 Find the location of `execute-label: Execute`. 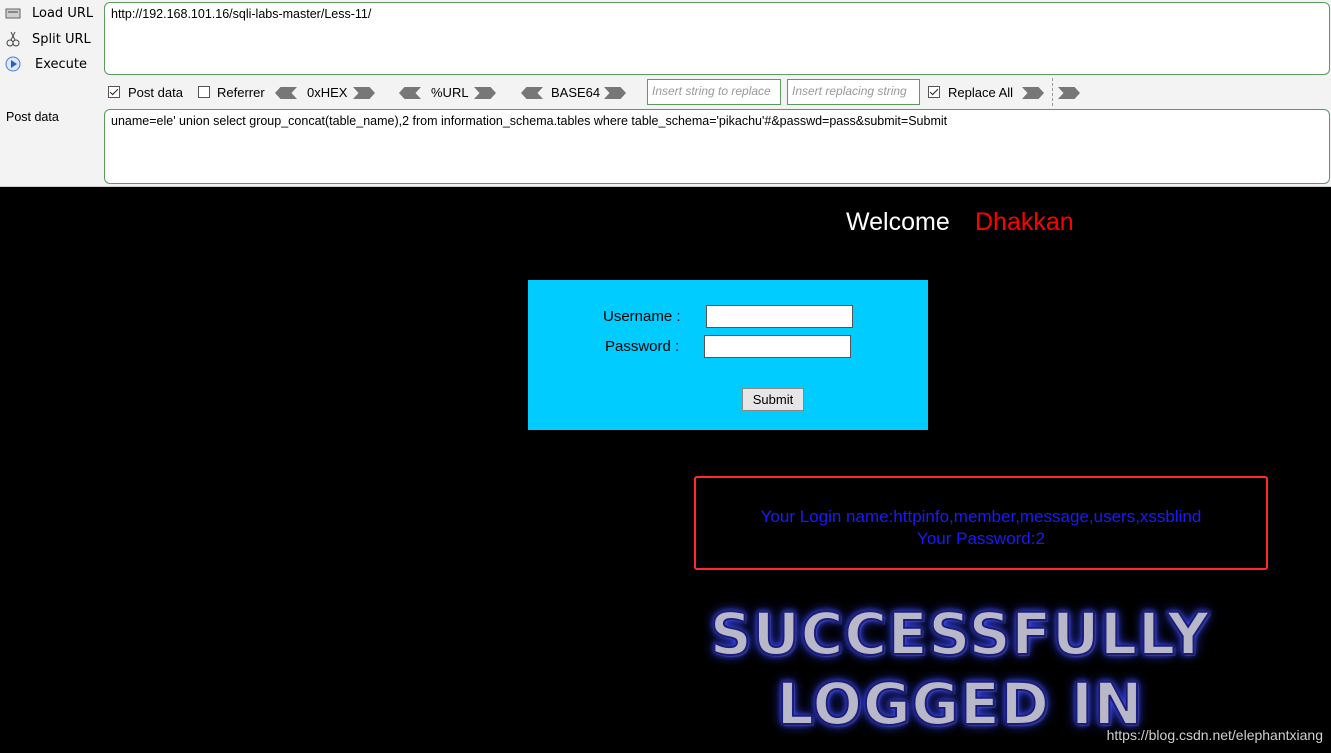

execute-label: Execute is located at coordinates (61, 64).